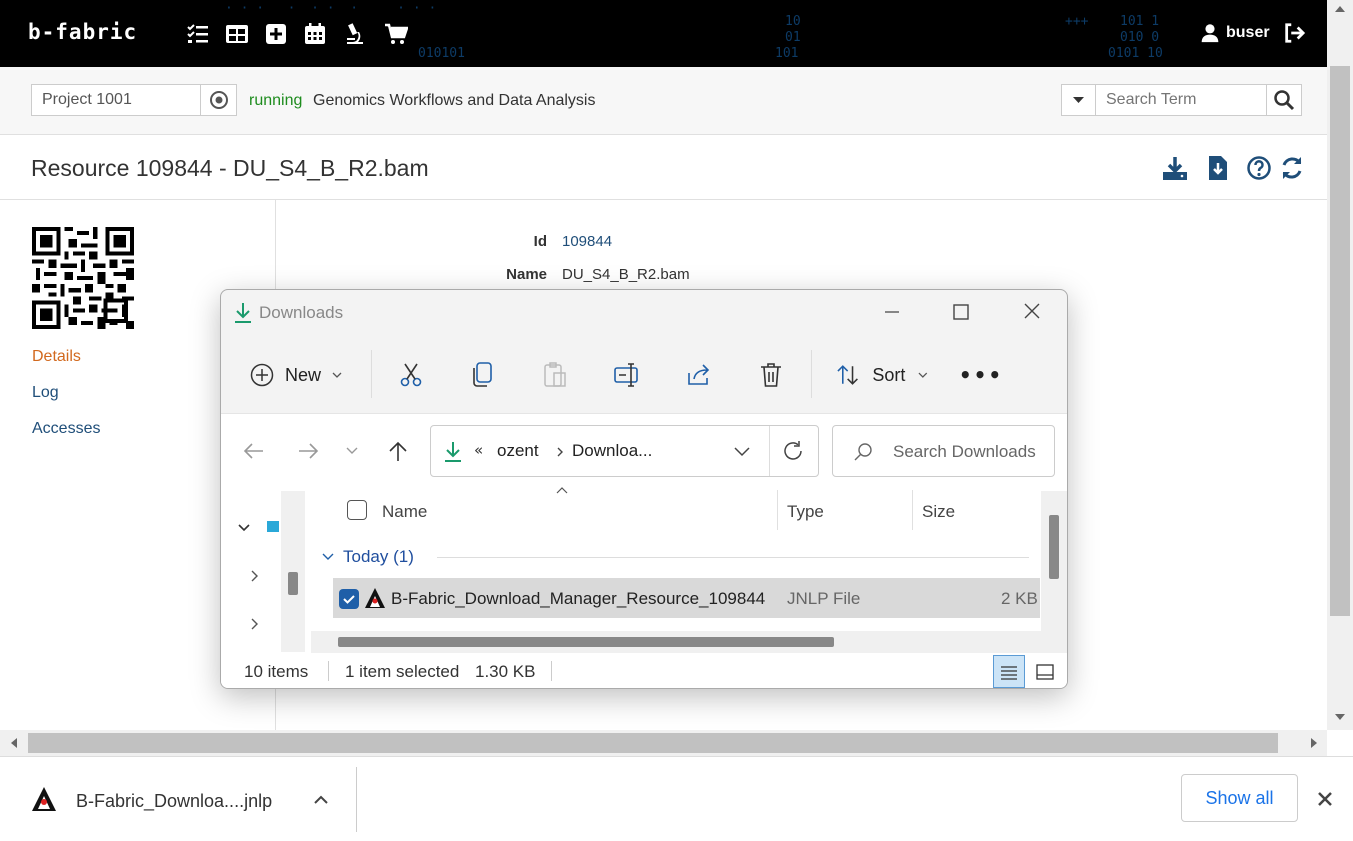 This screenshot has height=841, width=1353. Describe the element at coordinates (699, 375) in the screenshot. I see `share-button` at that location.